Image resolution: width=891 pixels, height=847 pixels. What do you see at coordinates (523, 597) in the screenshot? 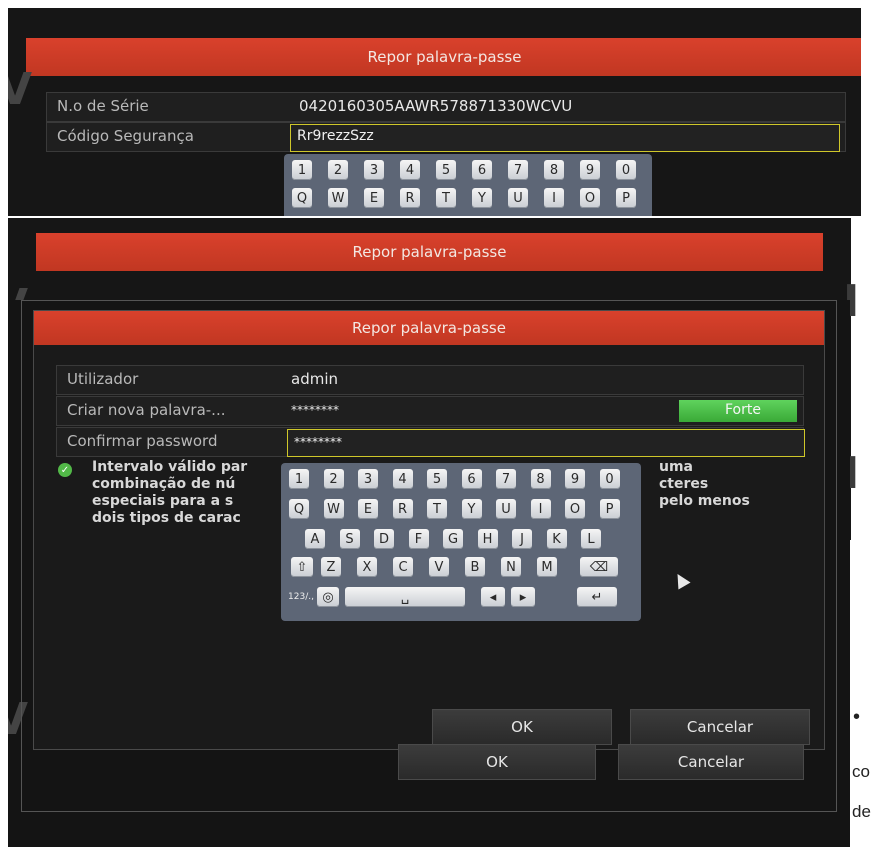
I see `right-arrow-key: ▸` at bounding box center [523, 597].